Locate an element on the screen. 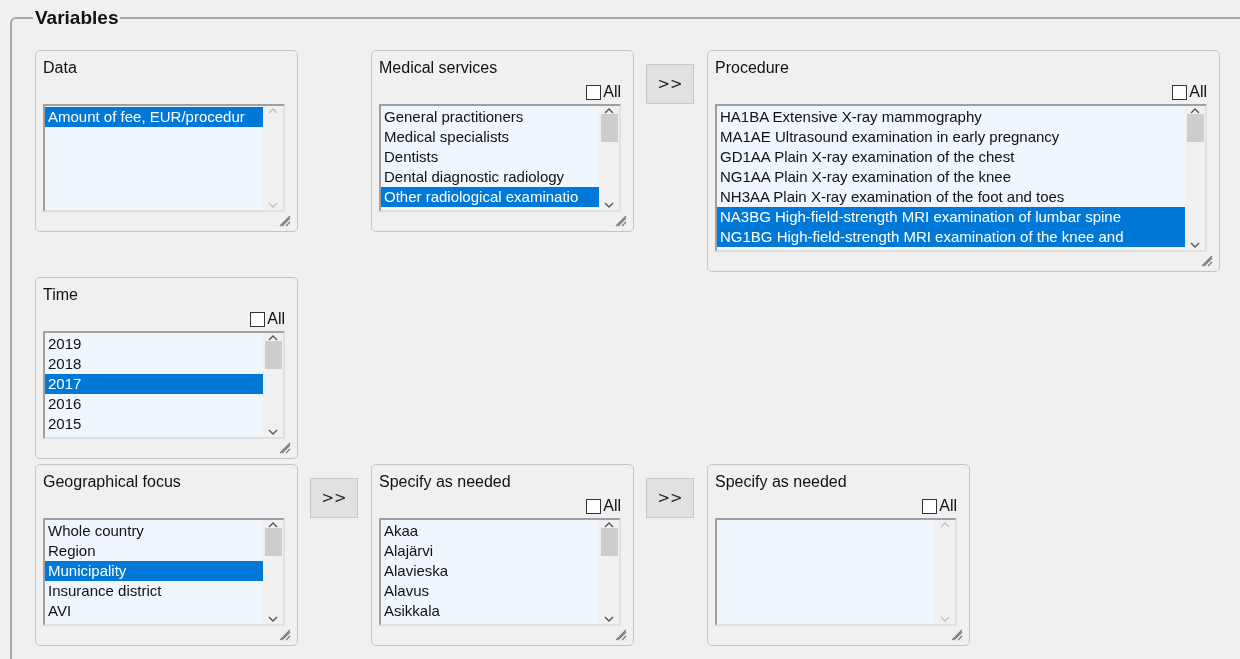 This screenshot has height=659, width=1240. list-item: 2018 is located at coordinates (154, 364).